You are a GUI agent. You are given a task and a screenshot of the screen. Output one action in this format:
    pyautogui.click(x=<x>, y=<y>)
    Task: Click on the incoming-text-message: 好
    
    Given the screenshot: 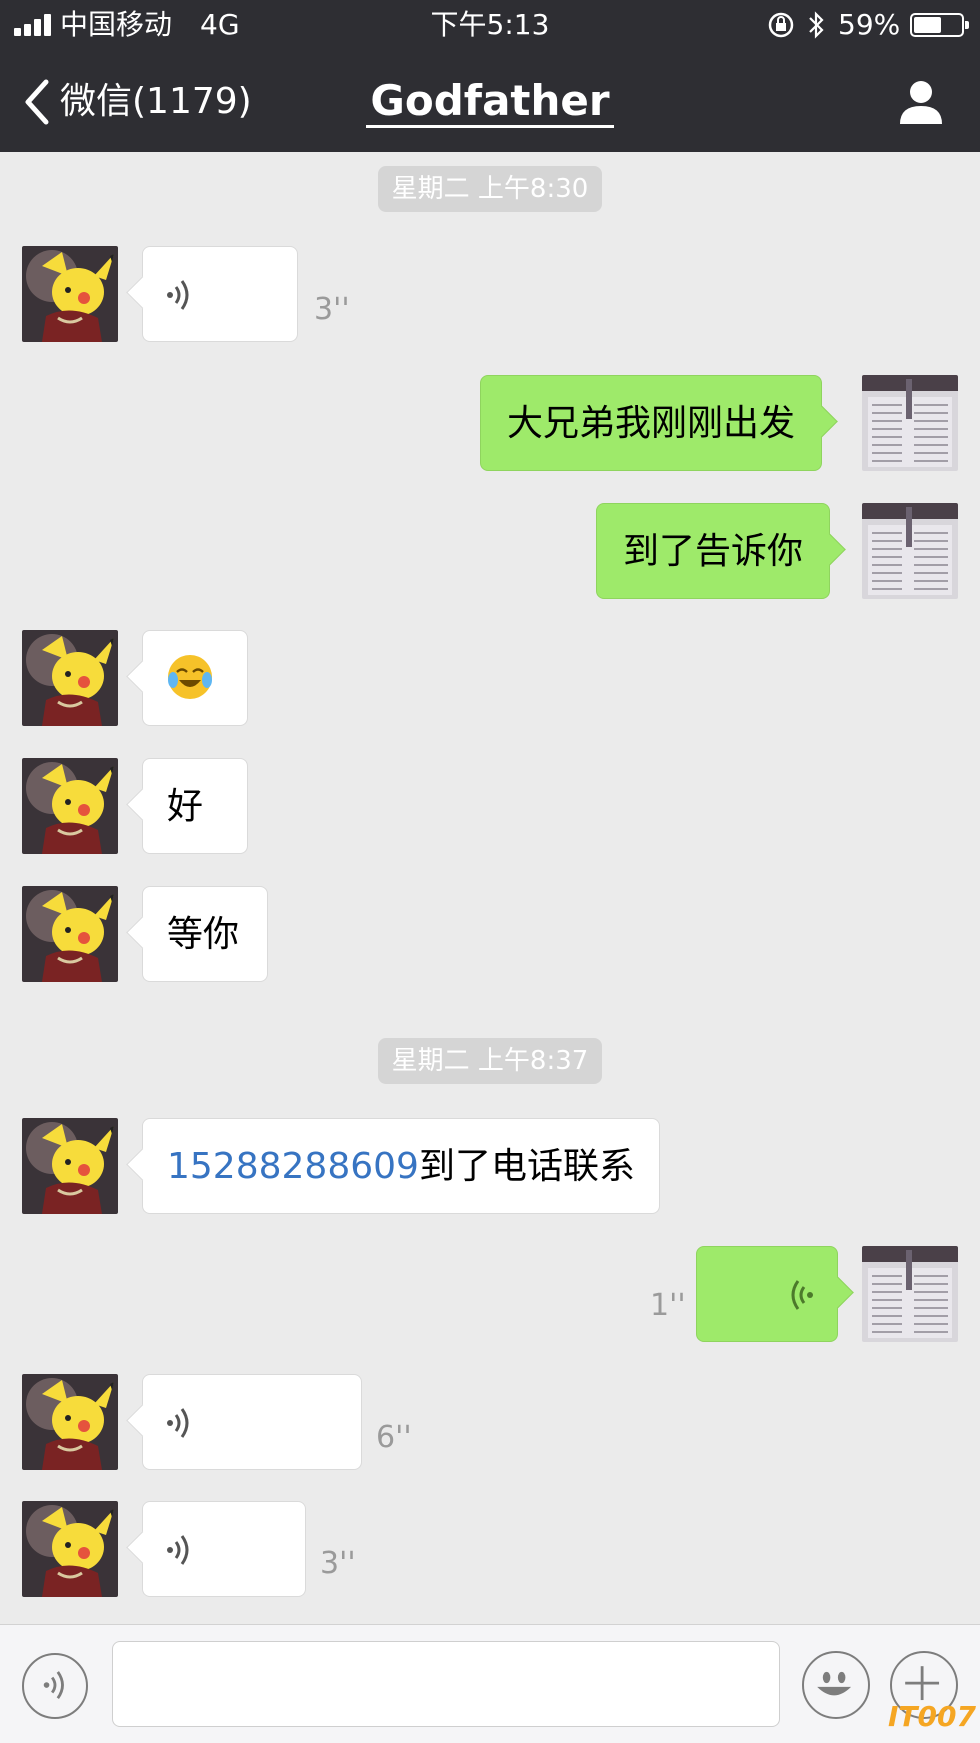 What is the action you would take?
    pyautogui.click(x=195, y=806)
    